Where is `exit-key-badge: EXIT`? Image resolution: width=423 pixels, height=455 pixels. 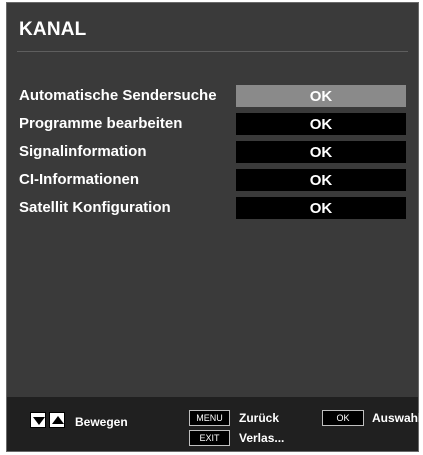 exit-key-badge: EXIT is located at coordinates (209, 438).